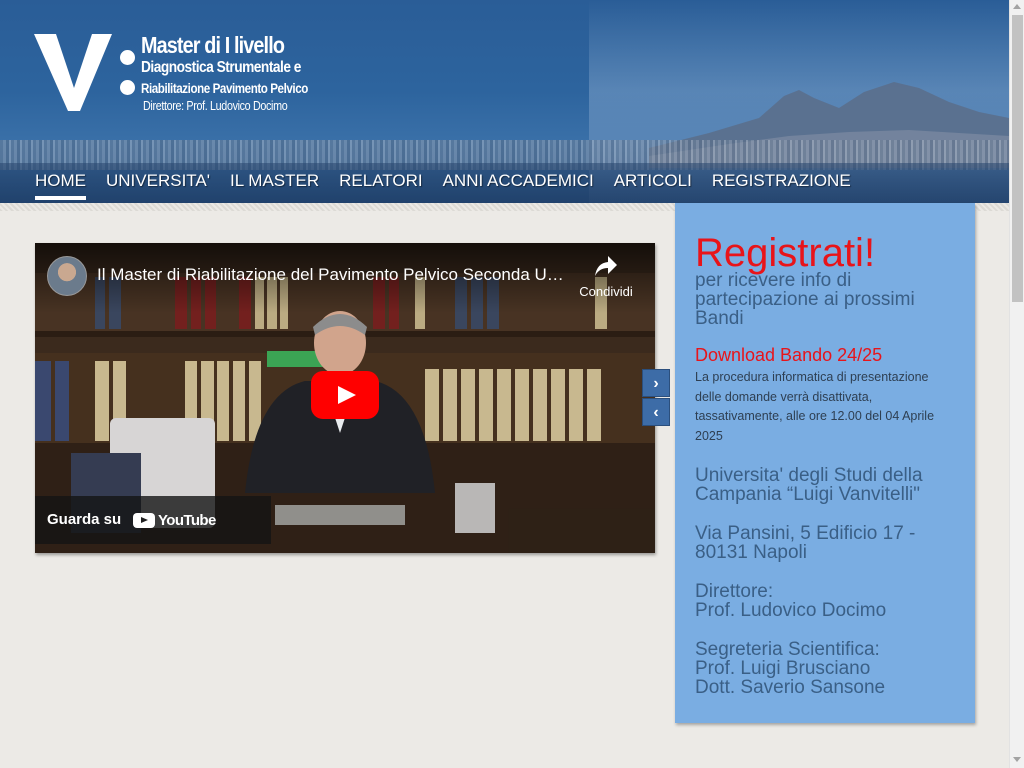 This screenshot has height=768, width=1024. I want to click on carousel-prev-button: ‹, so click(656, 412).